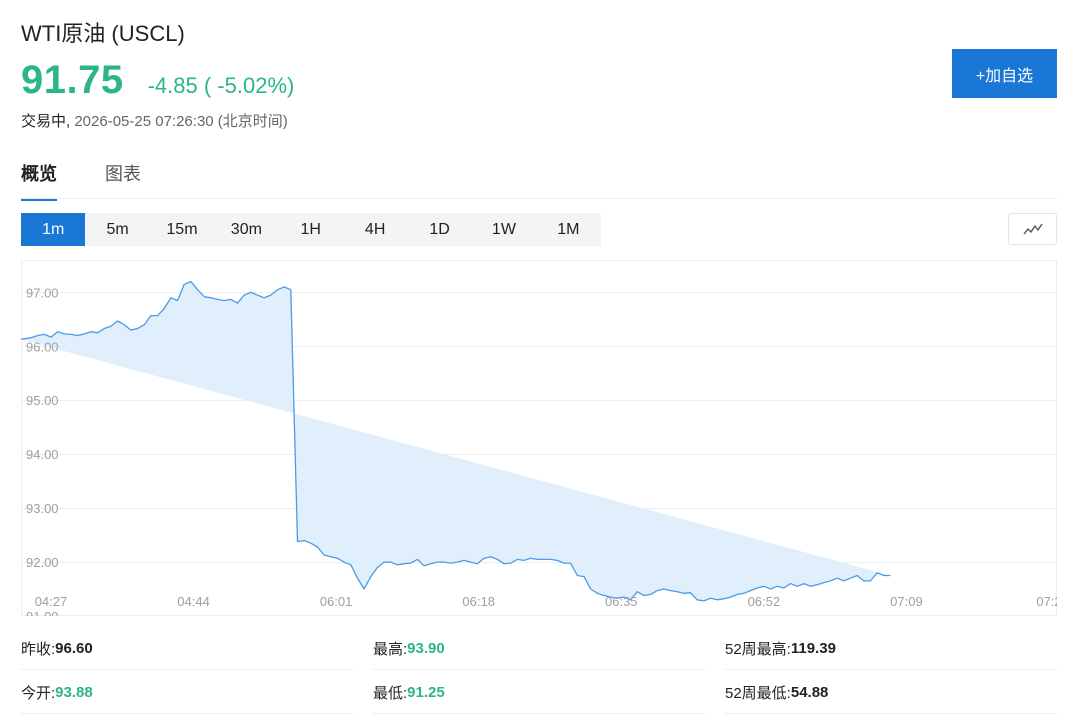 The image size is (1080, 728). I want to click on x-tick-label: 07:2, so click(1046, 601).